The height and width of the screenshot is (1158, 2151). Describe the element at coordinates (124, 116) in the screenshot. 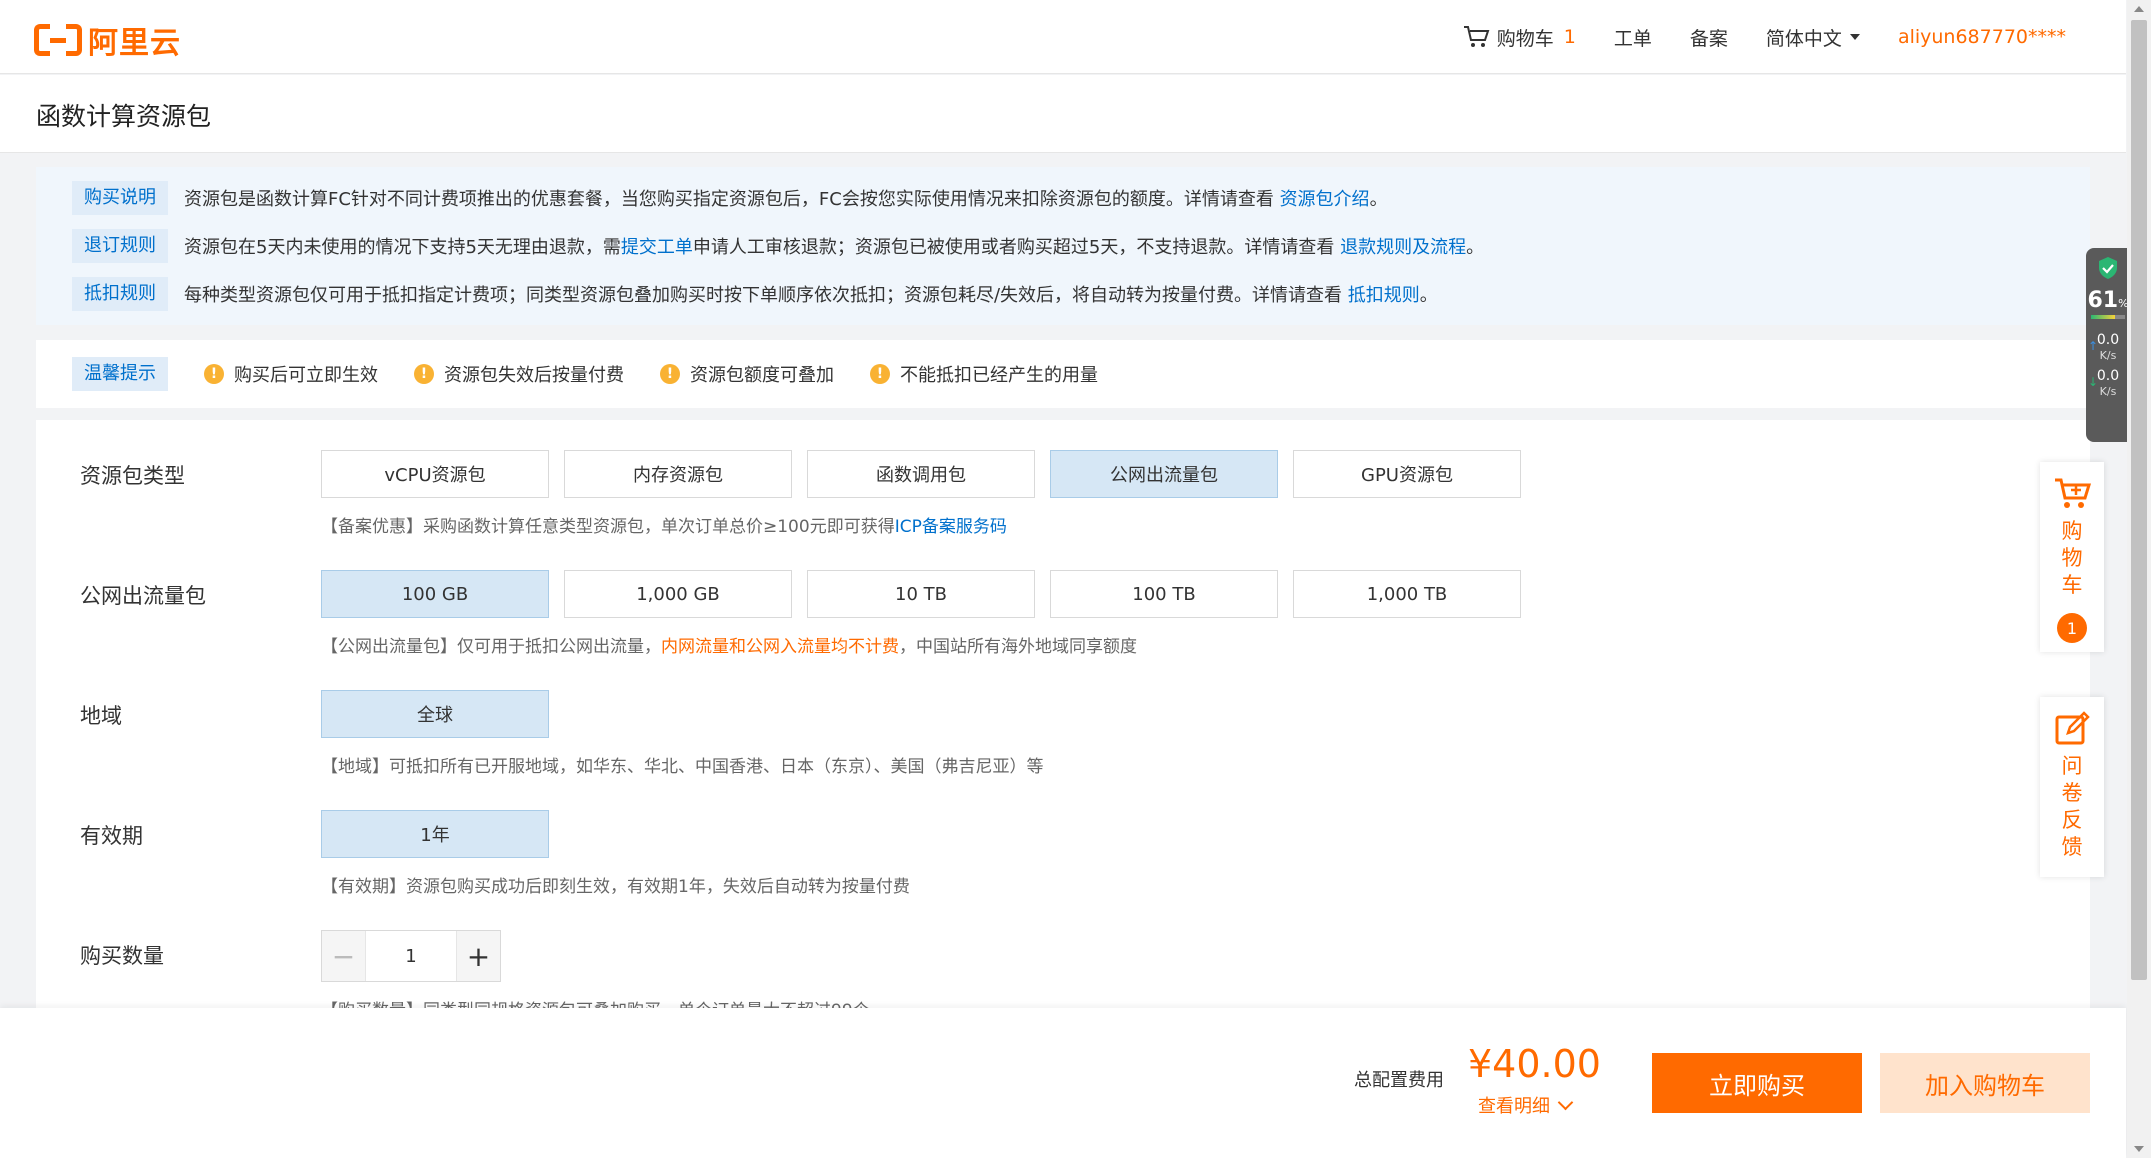

I see `page-title: 函数计算资源包` at that location.